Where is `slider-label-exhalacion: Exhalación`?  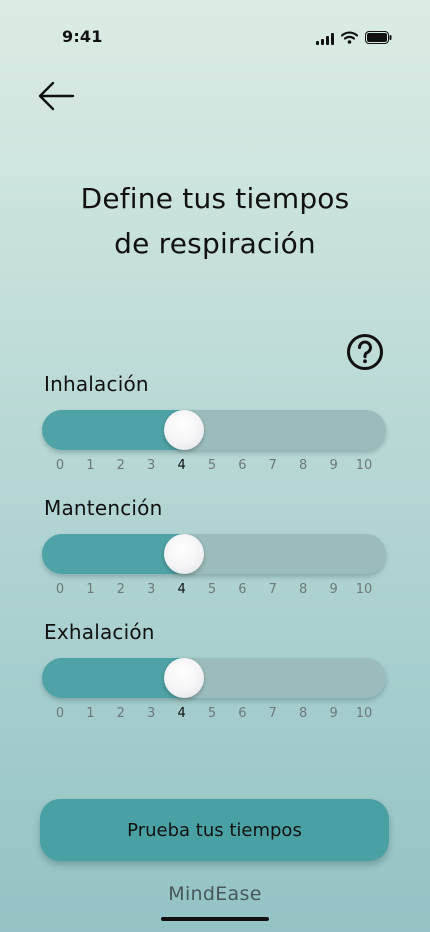
slider-label-exhalacion: Exhalación is located at coordinates (99, 632).